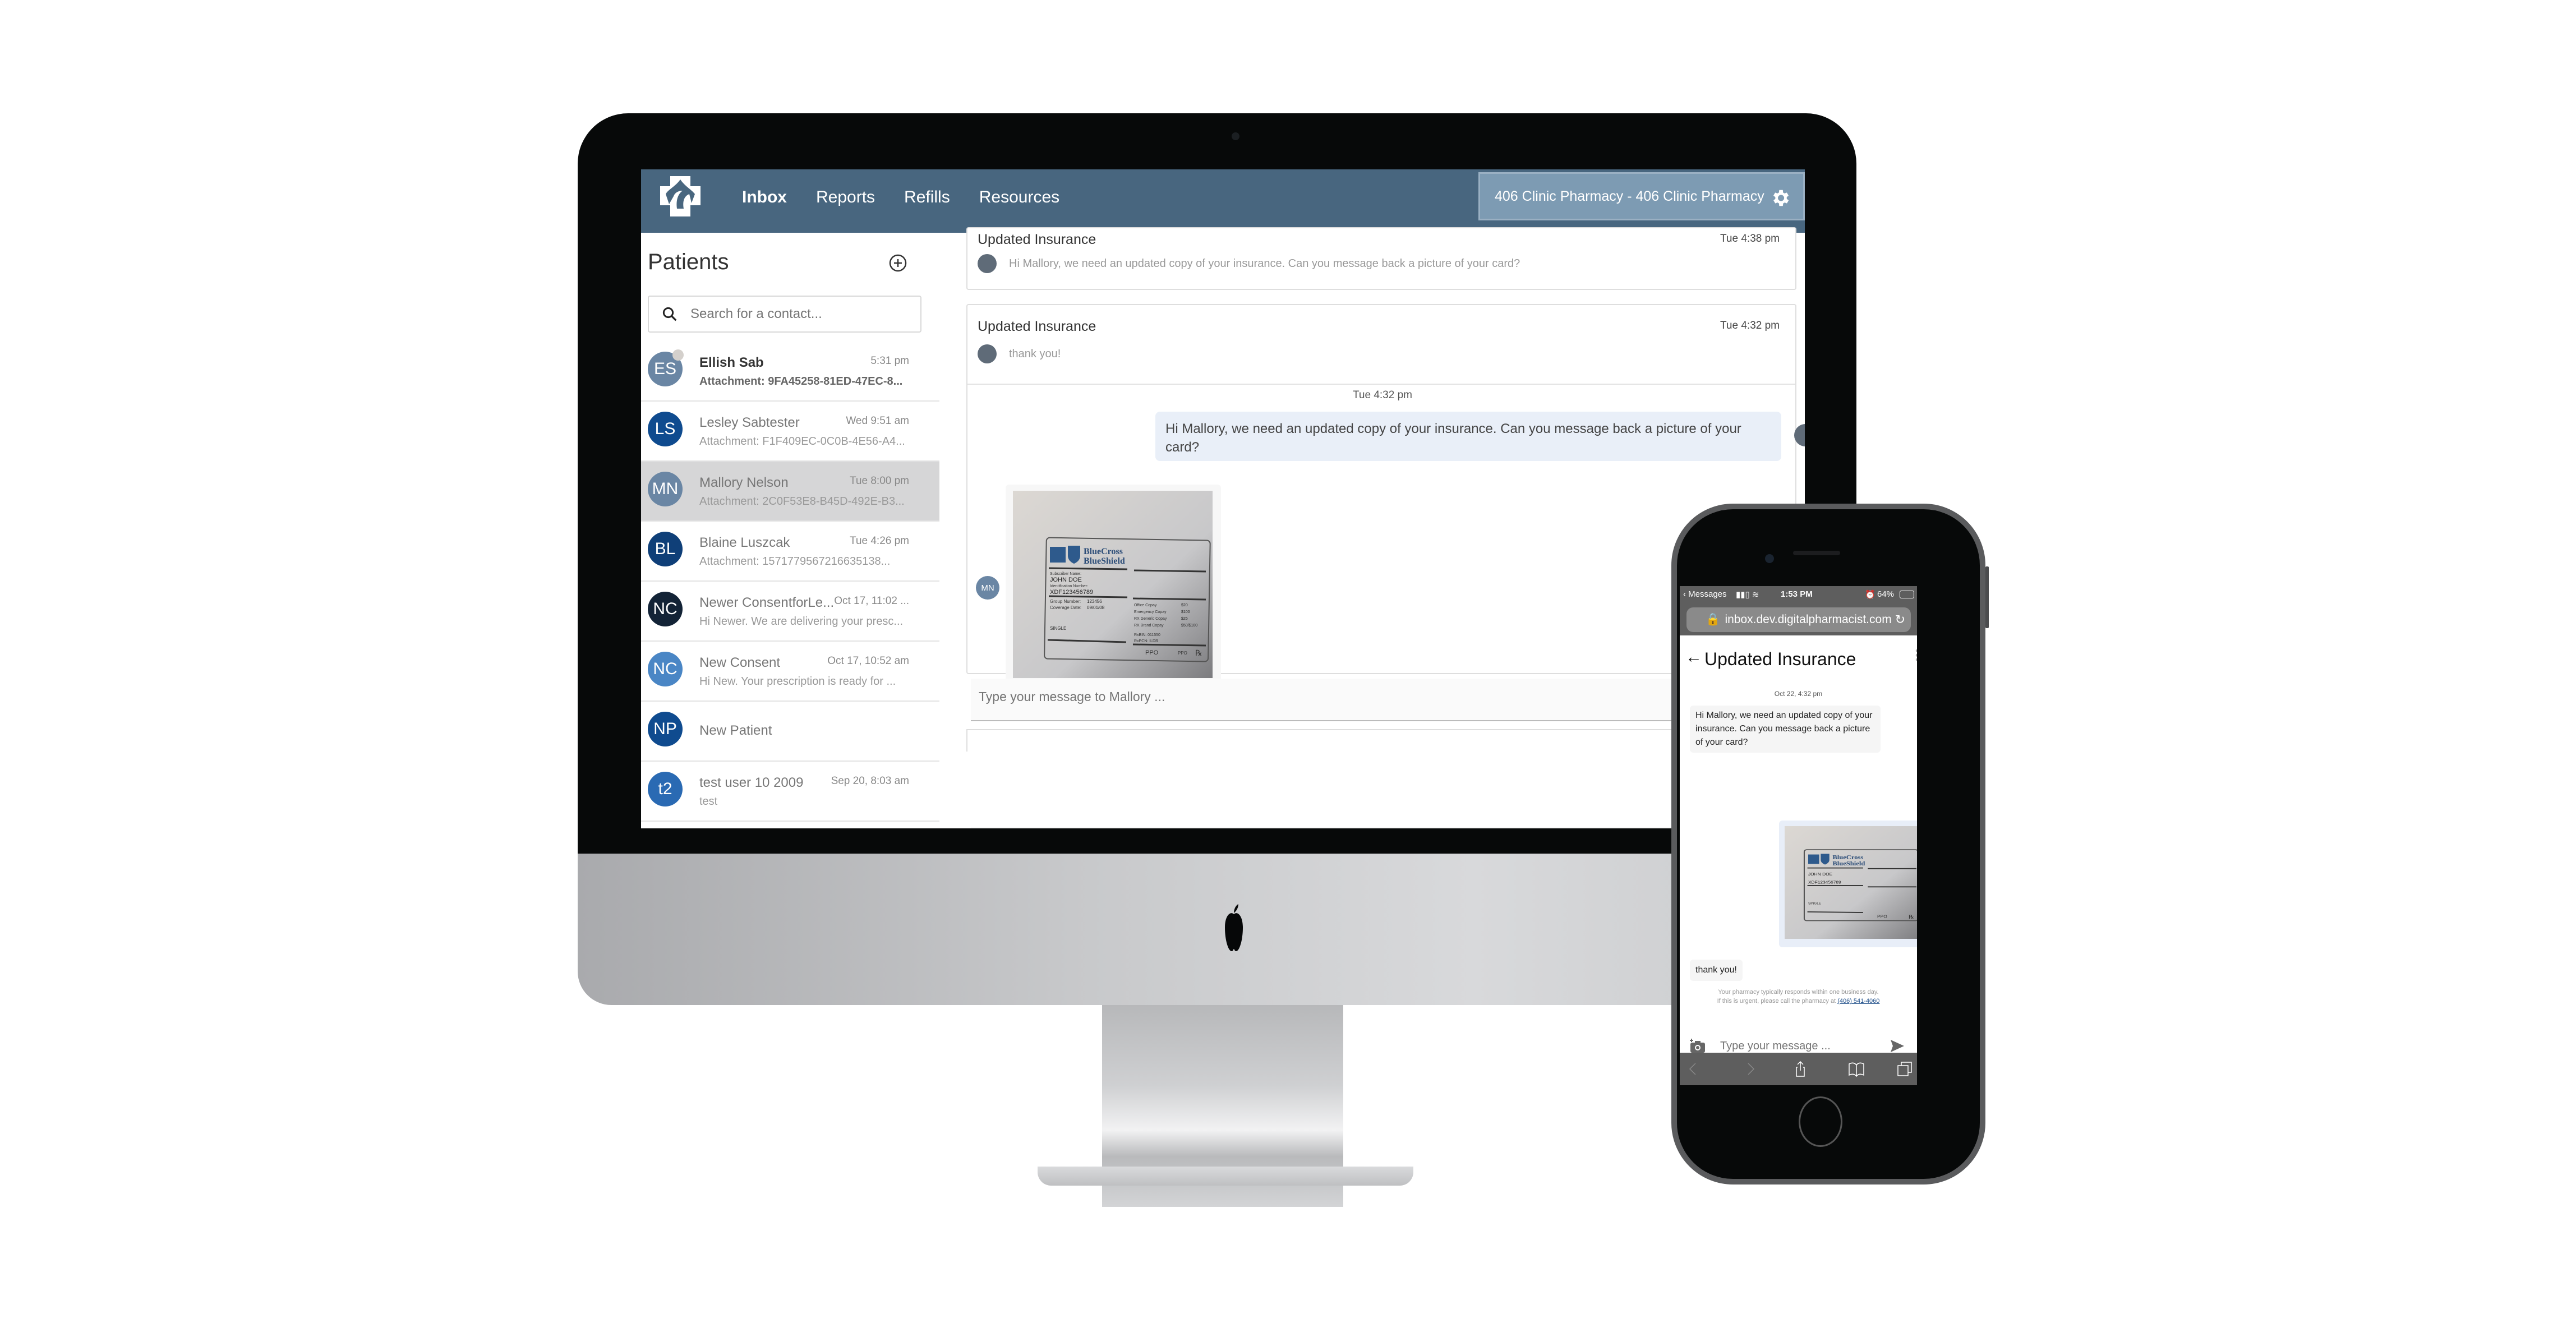 The width and height of the screenshot is (2576, 1332). What do you see at coordinates (1824, 882) in the screenshot?
I see `svg-text: XDF123456789` at bounding box center [1824, 882].